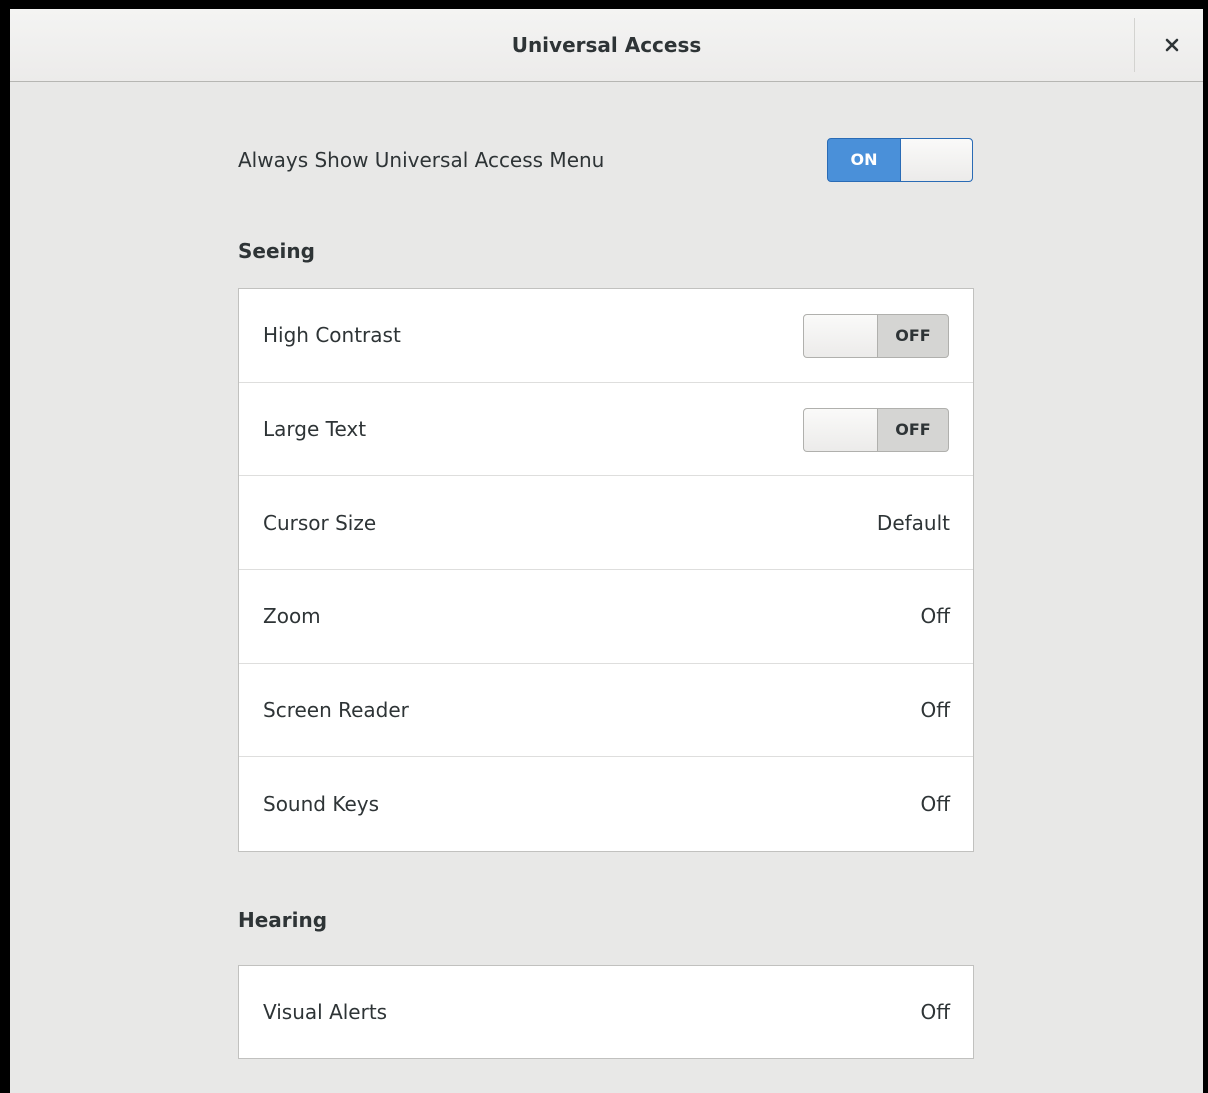 The image size is (1208, 1093). I want to click on hearing-list: Visual Alerts Off, so click(606, 1012).